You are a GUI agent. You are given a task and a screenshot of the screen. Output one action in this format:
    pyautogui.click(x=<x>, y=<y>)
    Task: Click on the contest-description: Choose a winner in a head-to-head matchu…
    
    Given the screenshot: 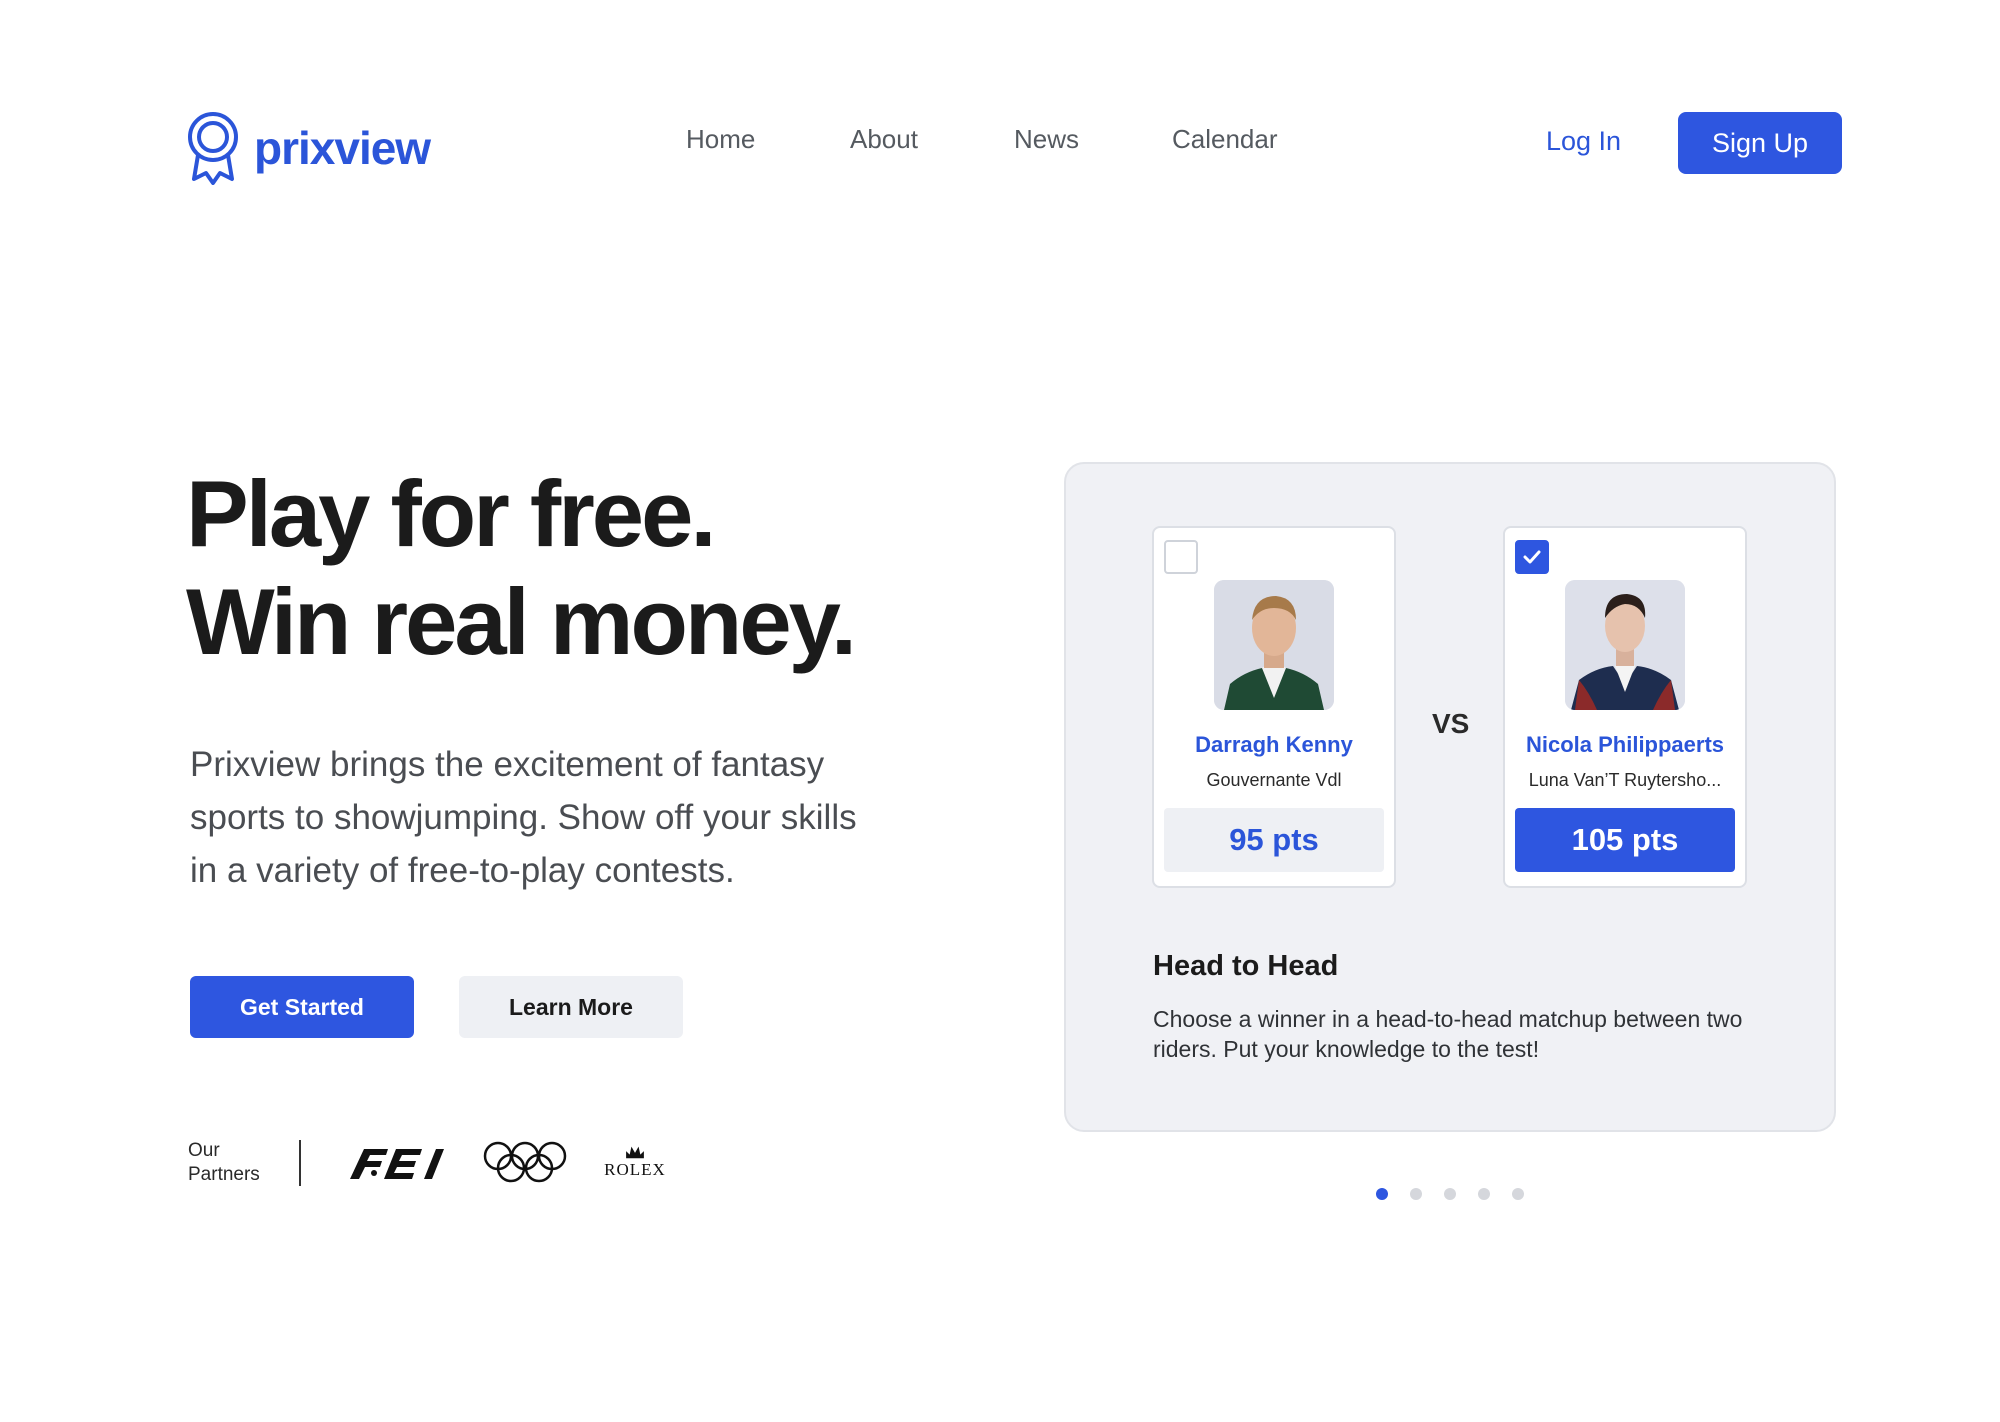 What is the action you would take?
    pyautogui.click(x=1448, y=1034)
    